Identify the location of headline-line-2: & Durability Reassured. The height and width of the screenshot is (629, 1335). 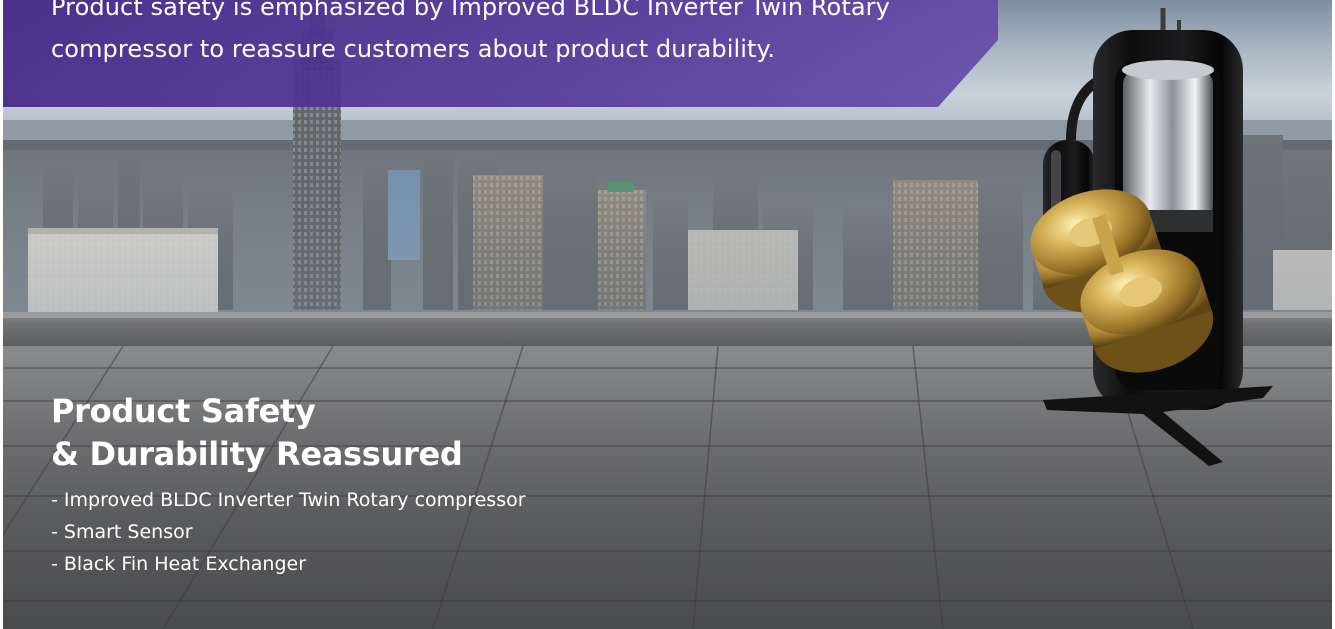
(257, 454).